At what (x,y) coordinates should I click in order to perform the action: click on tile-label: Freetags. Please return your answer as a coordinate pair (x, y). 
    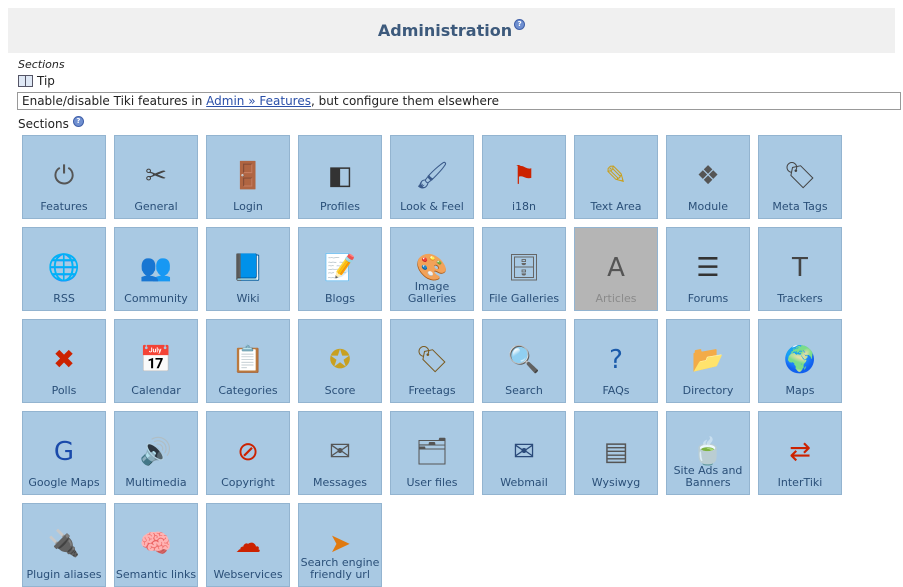
    Looking at the image, I should click on (432, 390).